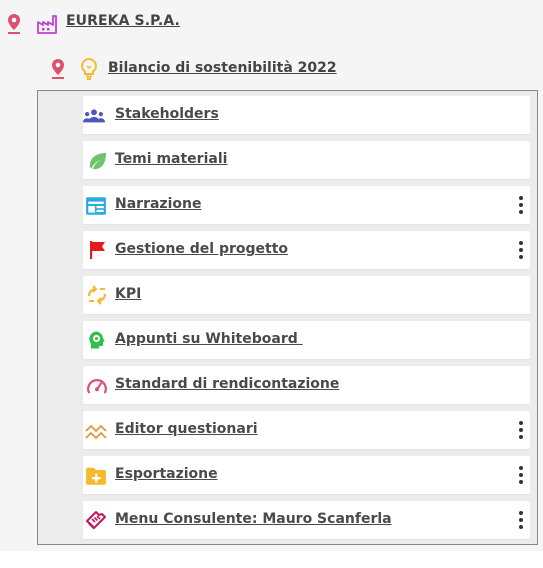  Describe the element at coordinates (158, 204) in the screenshot. I see `menu-item-label: Narrazione` at that location.